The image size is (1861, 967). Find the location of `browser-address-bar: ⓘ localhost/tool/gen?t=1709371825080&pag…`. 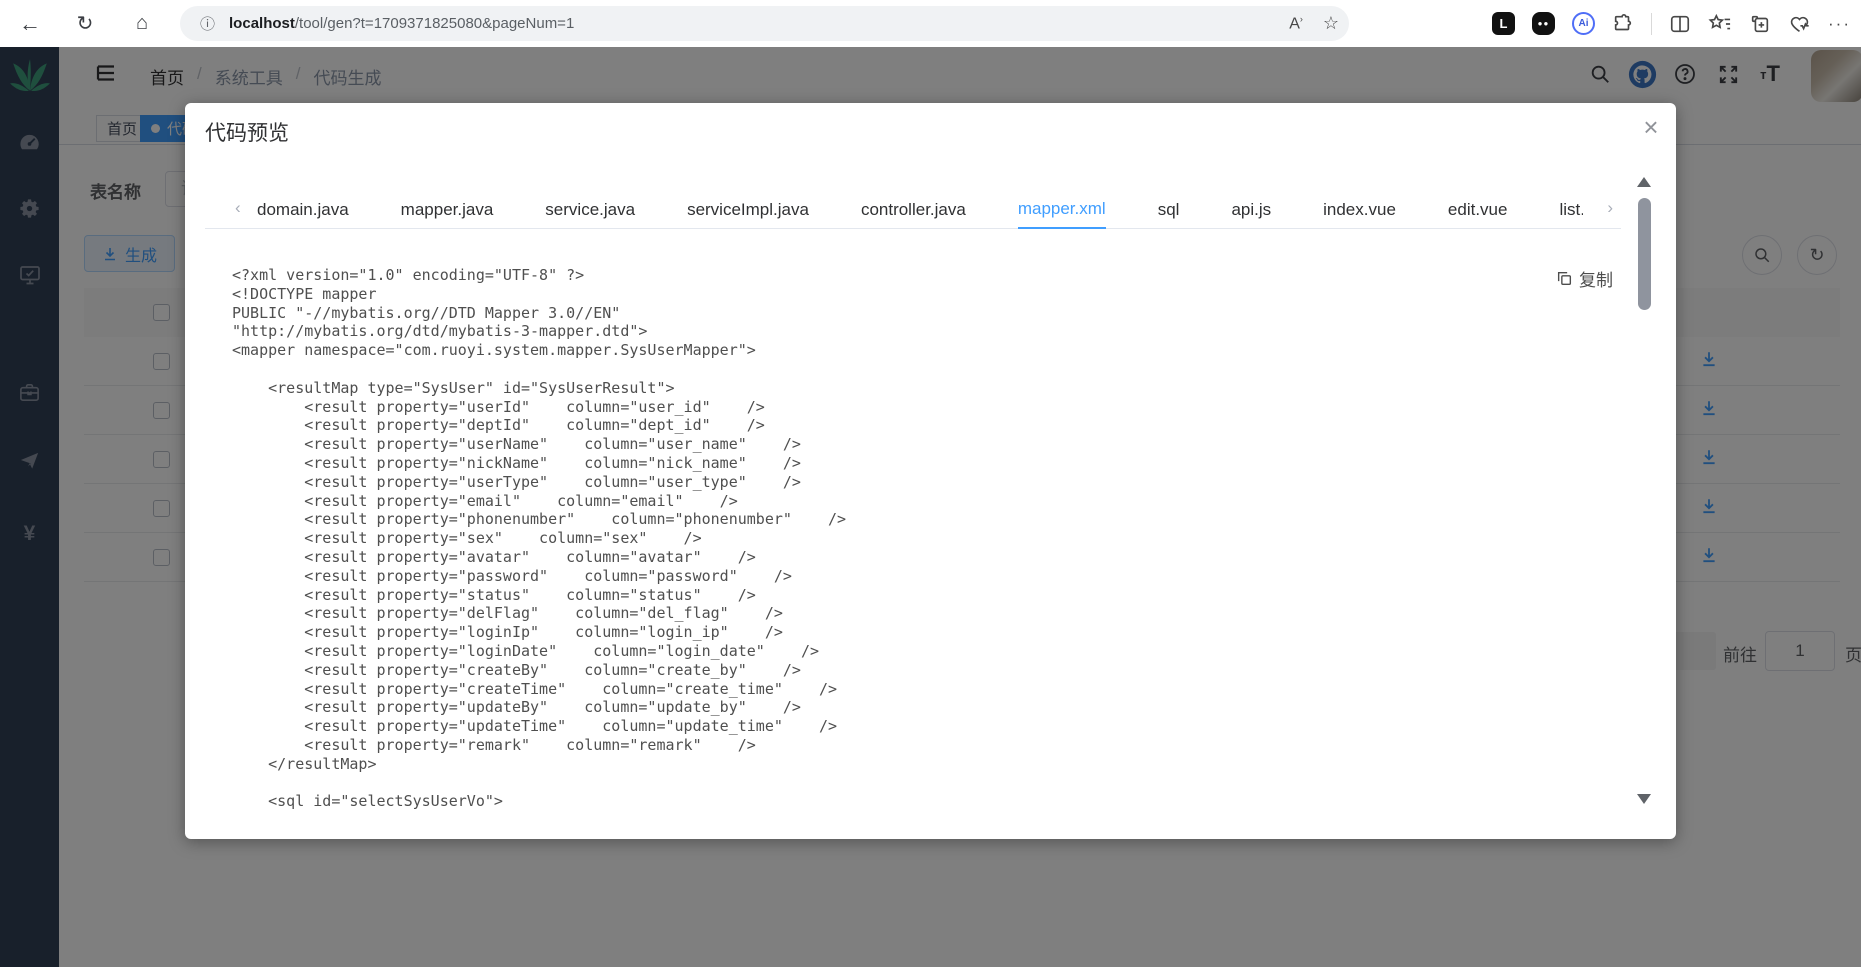

browser-address-bar: ⓘ localhost/tool/gen?t=1709371825080&pag… is located at coordinates (764, 23).